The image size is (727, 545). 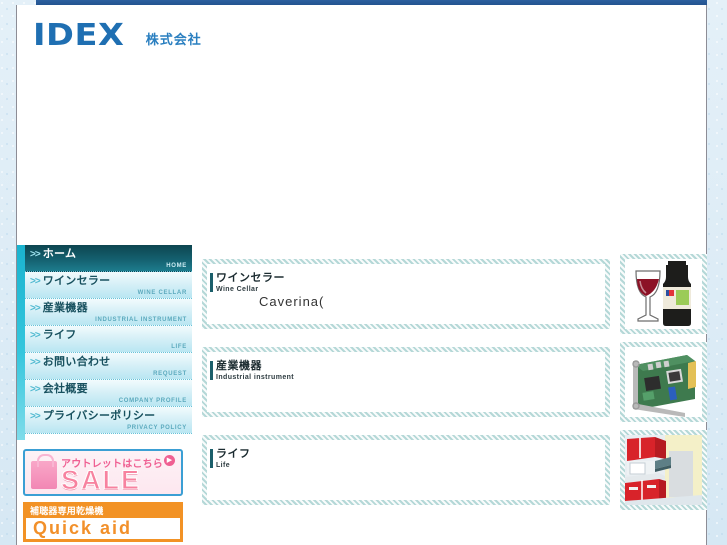 I want to click on wine-cellar-heading: ワインセラー Wine Cellar, so click(x=247, y=283).